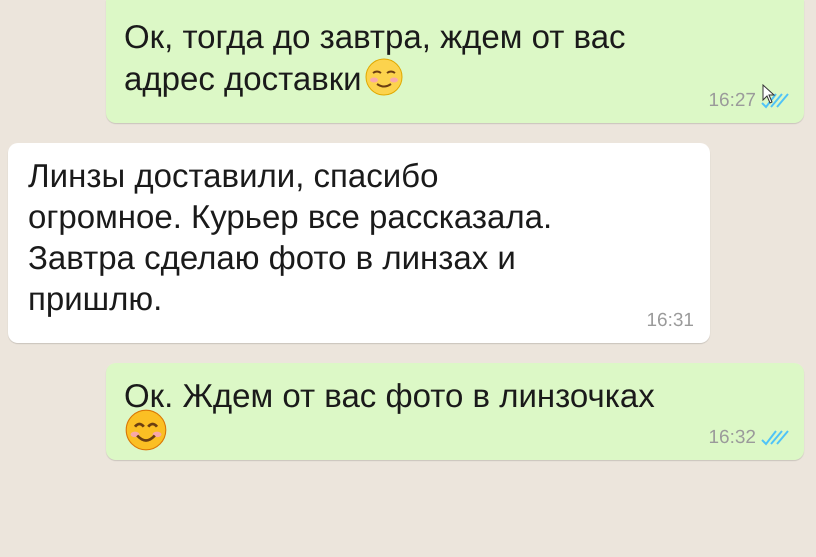  What do you see at coordinates (389, 396) in the screenshot?
I see `message-text: Ок. Ждем от вас фото в линзочках` at bounding box center [389, 396].